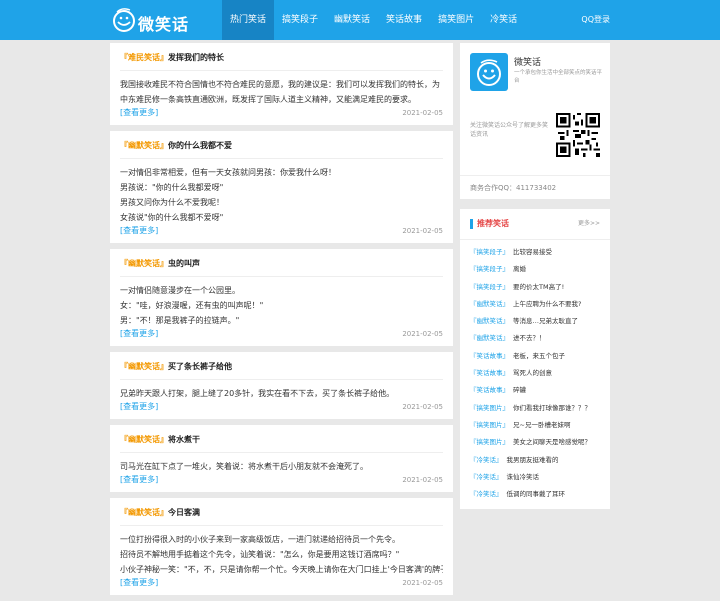 The width and height of the screenshot is (720, 601). What do you see at coordinates (228, 172) in the screenshot?
I see `post-line: 一对情侣非常相爱，但有一天女孩就问男孩：你爱我什么呀！` at bounding box center [228, 172].